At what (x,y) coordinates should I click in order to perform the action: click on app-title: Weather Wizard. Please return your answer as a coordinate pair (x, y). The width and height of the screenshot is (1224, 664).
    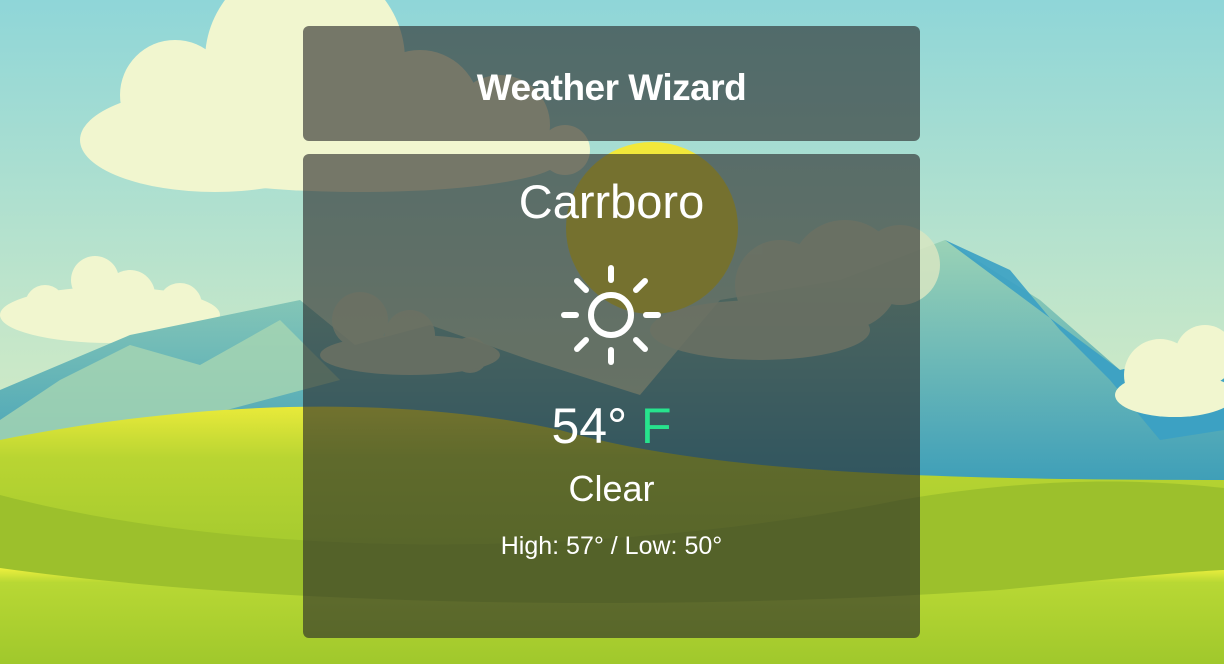
    Looking at the image, I should click on (611, 87).